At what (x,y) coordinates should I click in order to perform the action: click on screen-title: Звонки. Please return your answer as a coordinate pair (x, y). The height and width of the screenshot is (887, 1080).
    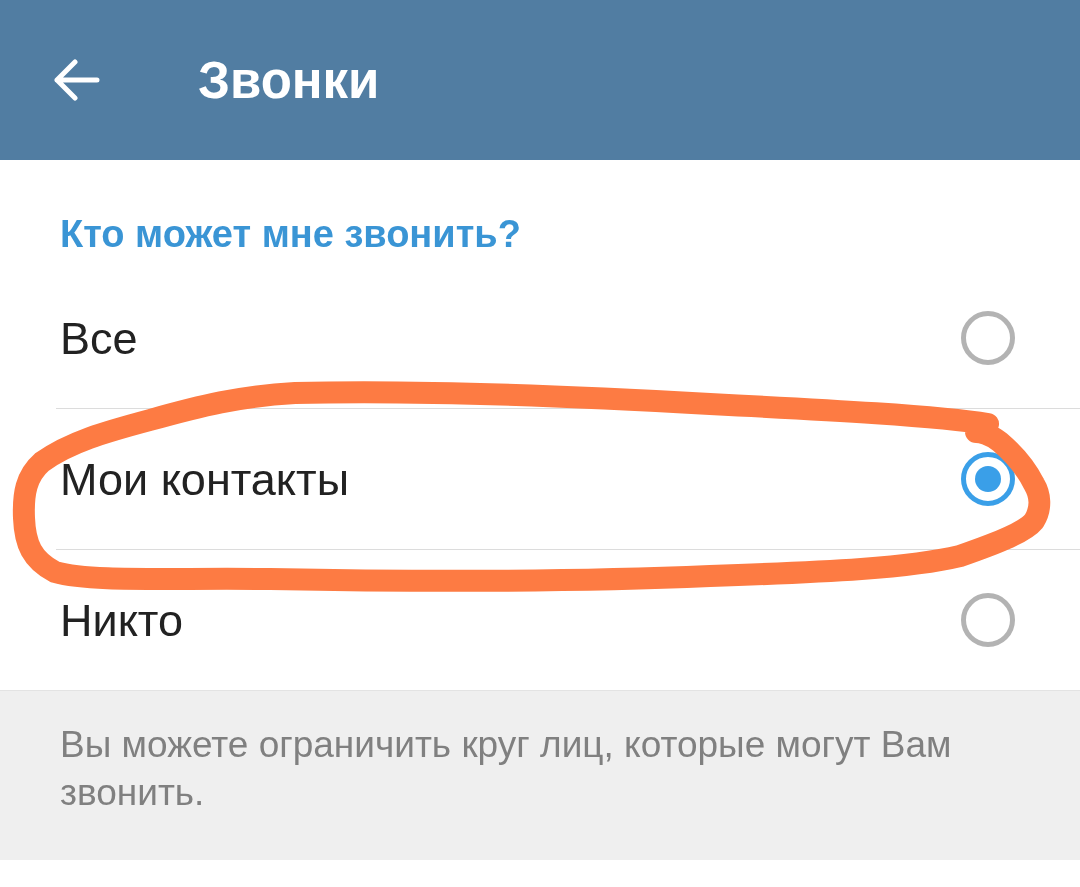
    Looking at the image, I should click on (289, 80).